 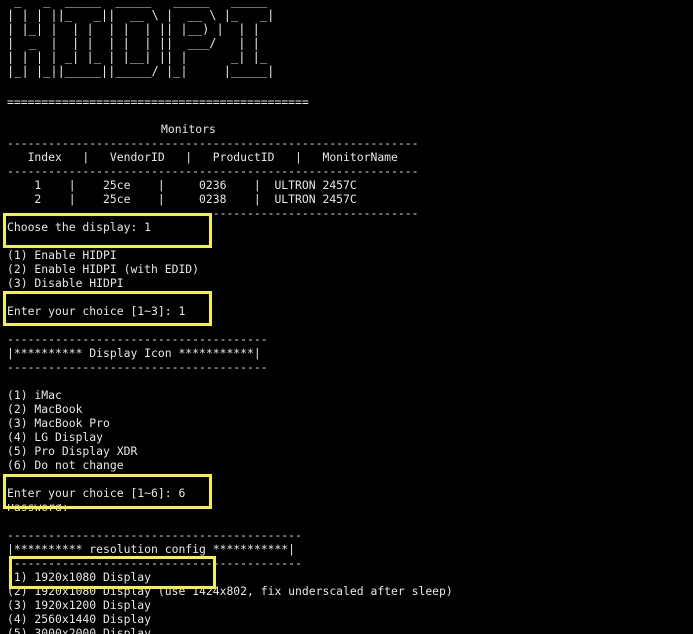 I want to click on resolution-option-5: (5) 3000x2000 Display, so click(x=79, y=630).